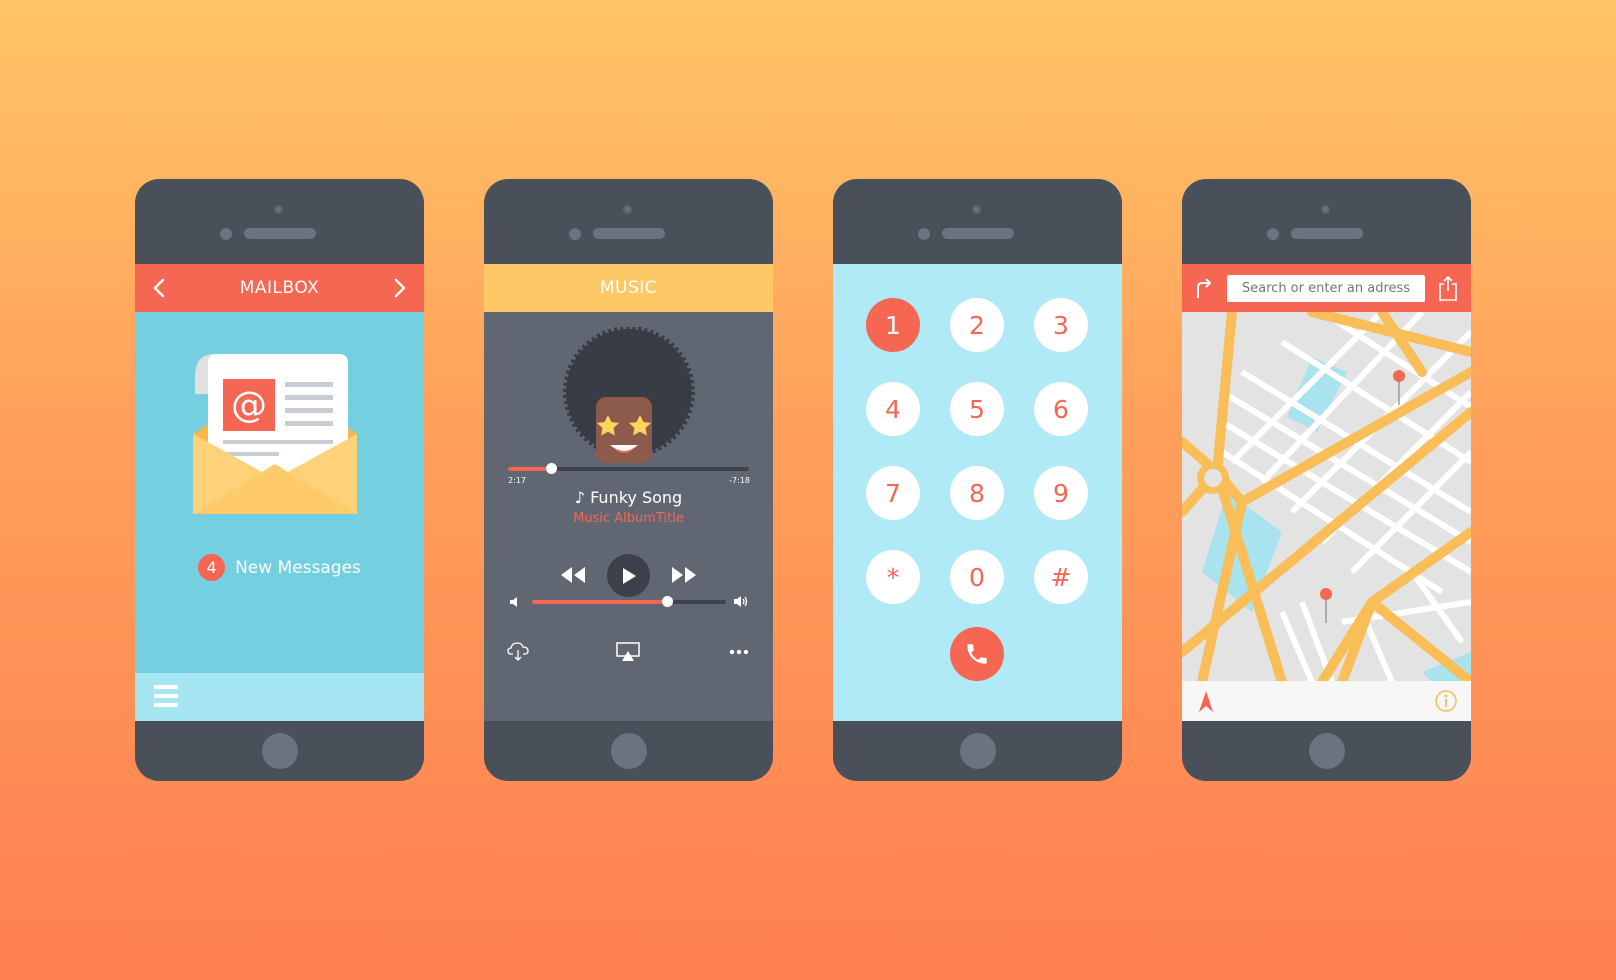 Image resolution: width=1616 pixels, height=980 pixels. I want to click on unread-count-badge: 4, so click(212, 567).